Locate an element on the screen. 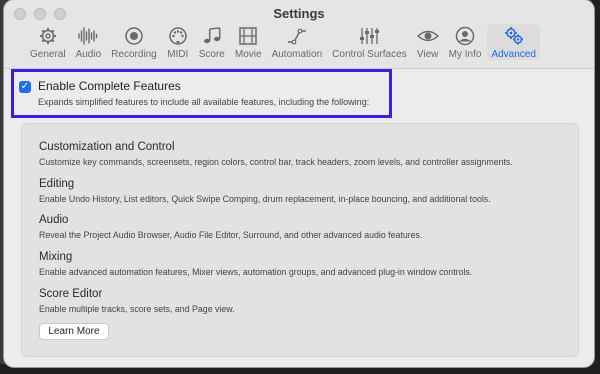  gear-icon is located at coordinates (47, 36).